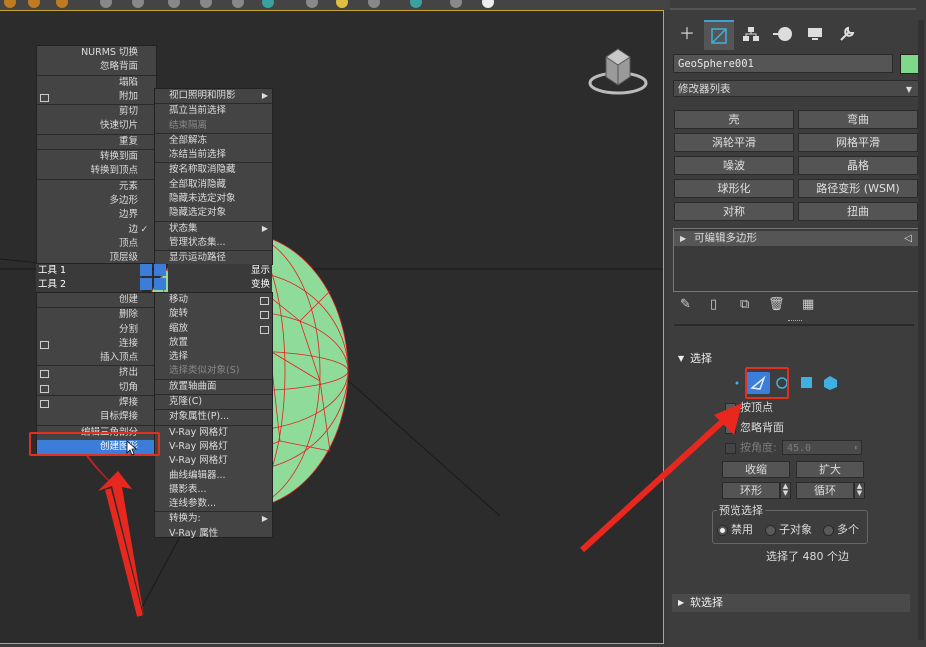 Image resolution: width=926 pixels, height=647 pixels. I want to click on show-end-result-icon: ▯, so click(713, 304).